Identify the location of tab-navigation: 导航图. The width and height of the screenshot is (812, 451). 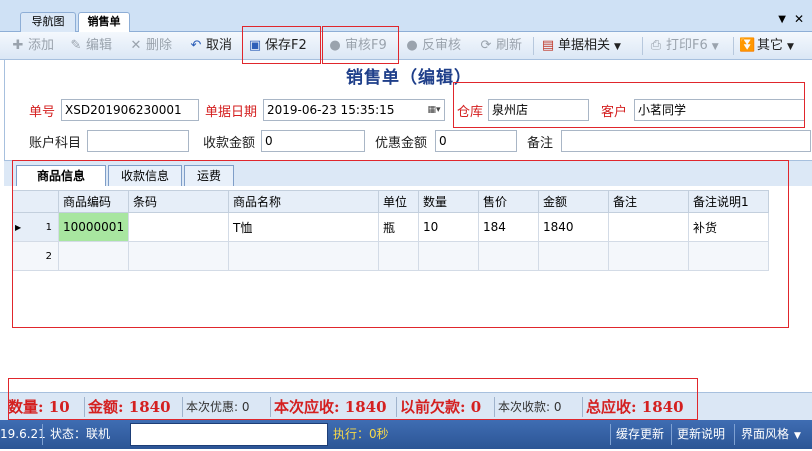
(48, 22).